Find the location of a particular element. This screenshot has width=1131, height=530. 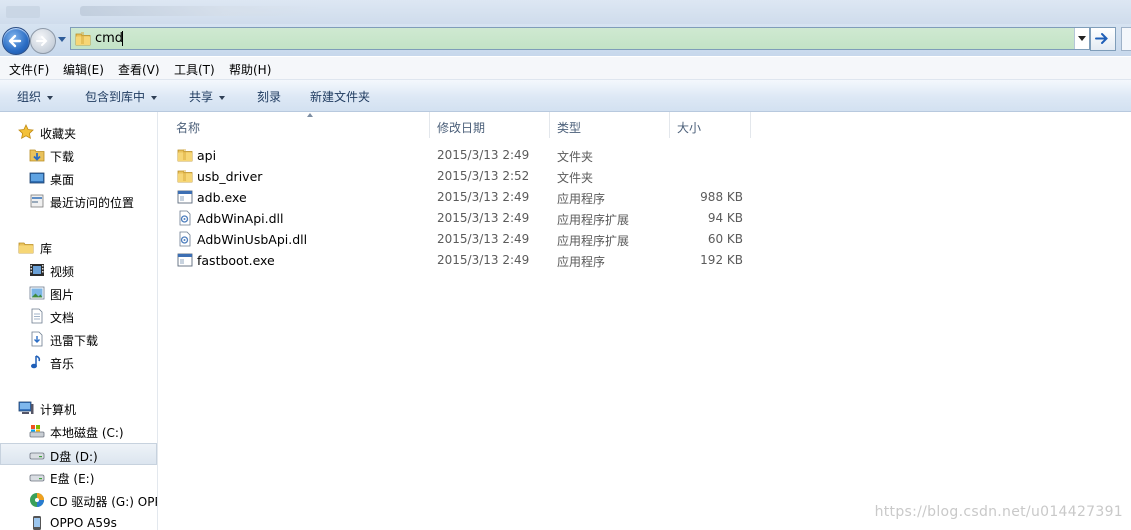

recent-places-icon is located at coordinates (37, 201).